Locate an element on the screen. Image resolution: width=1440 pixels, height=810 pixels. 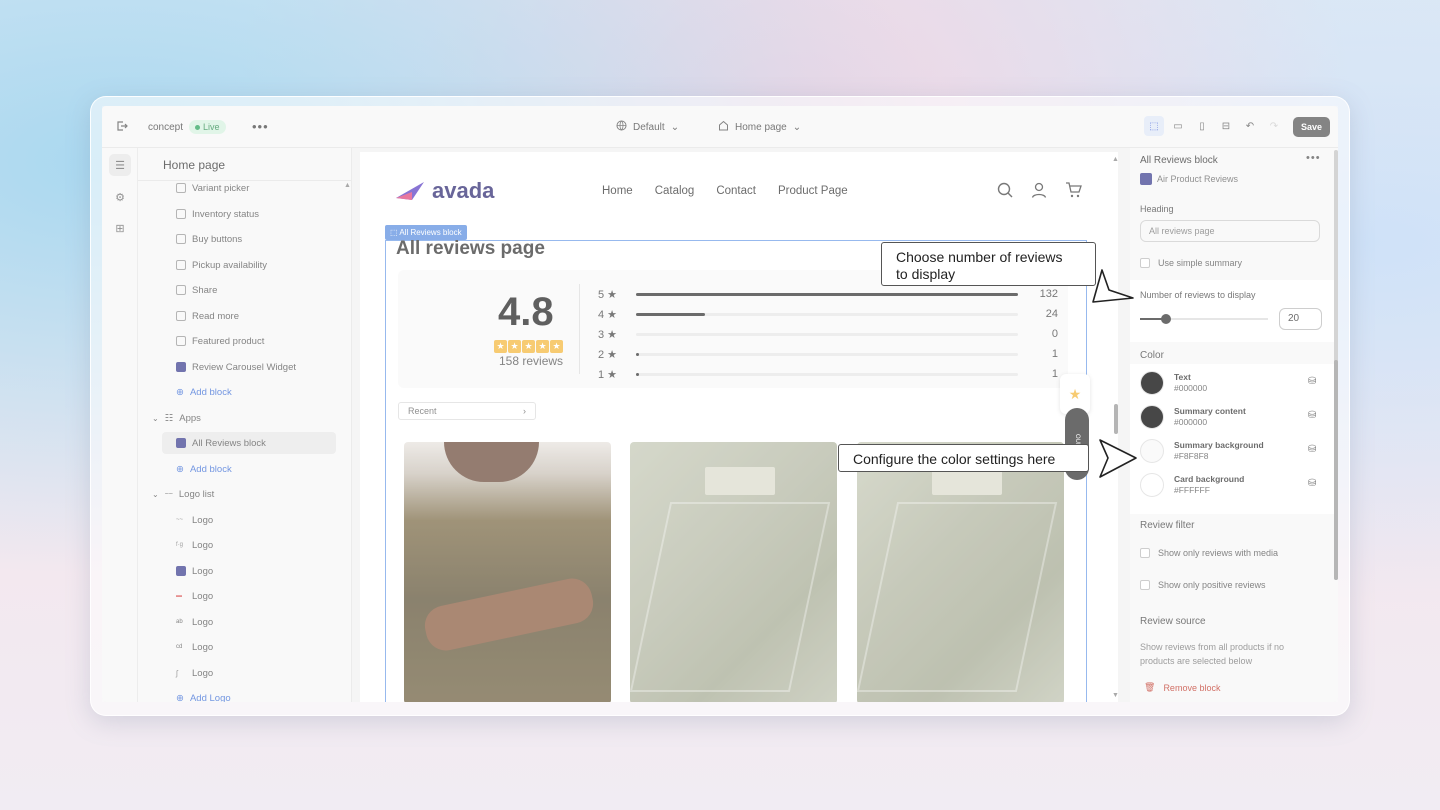
sidebar-item-buy-buttons: Buy buttons is located at coordinates (209, 239).